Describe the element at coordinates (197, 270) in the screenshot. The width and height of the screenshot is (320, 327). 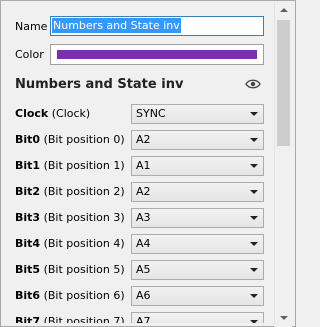
I see `dropdown-bit5: A5` at that location.